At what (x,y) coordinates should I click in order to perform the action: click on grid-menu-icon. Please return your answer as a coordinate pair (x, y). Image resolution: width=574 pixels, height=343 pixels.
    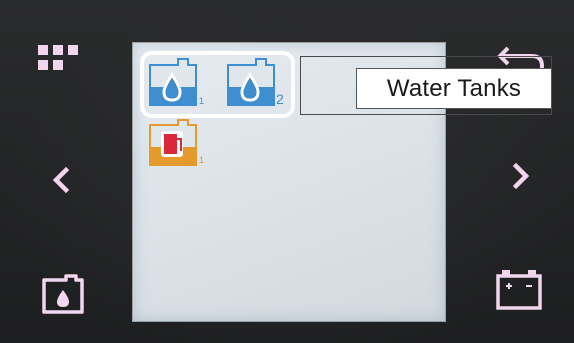
    Looking at the image, I should click on (58, 57).